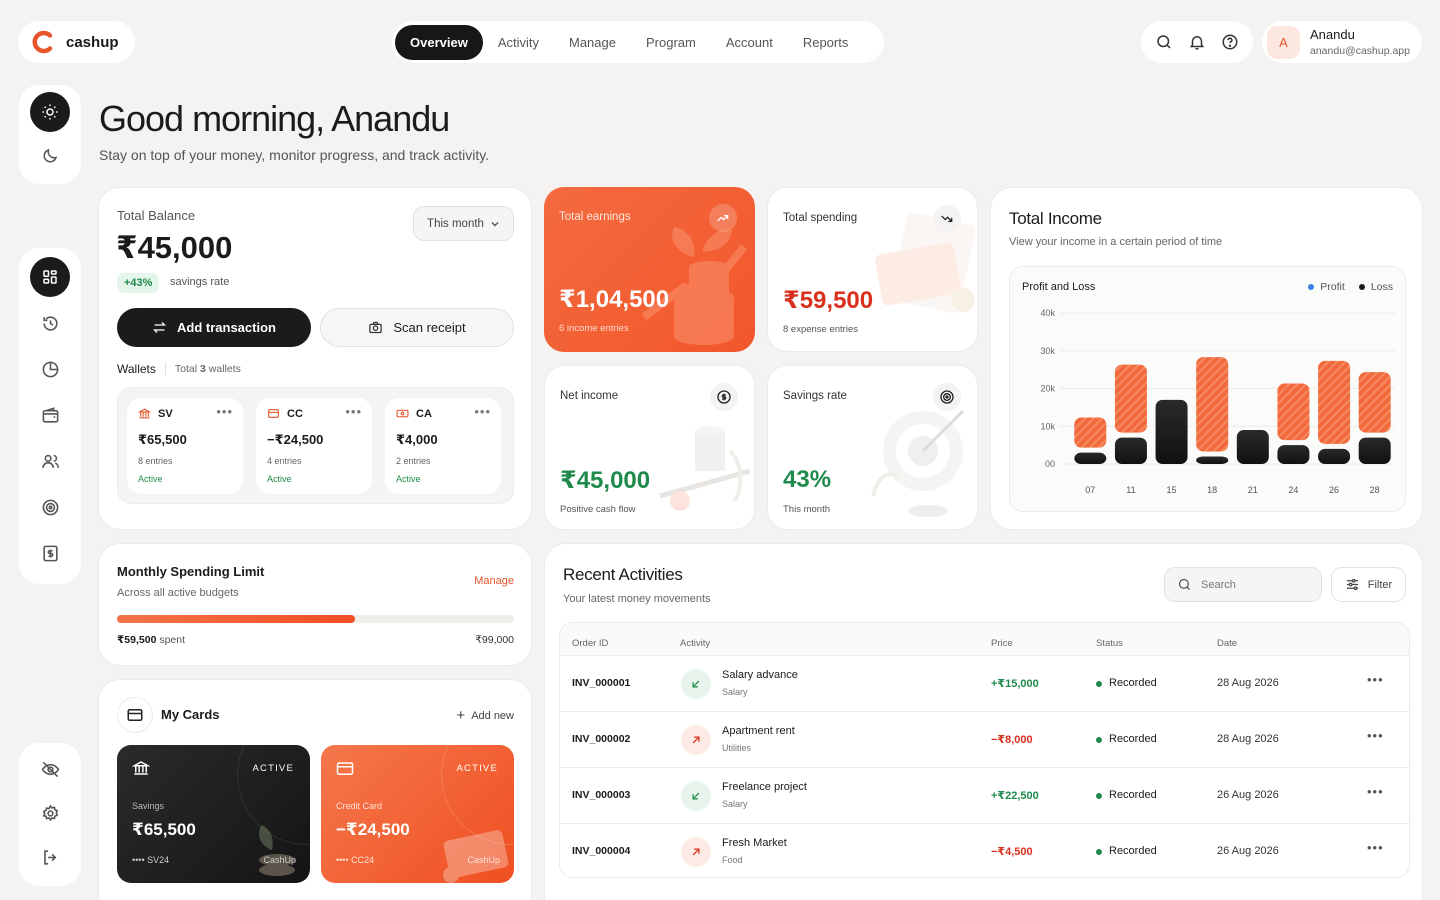 The image size is (1440, 900). What do you see at coordinates (314, 446) in the screenshot?
I see `wallet-card: CC ••• −₹24,500 4 entries Active` at bounding box center [314, 446].